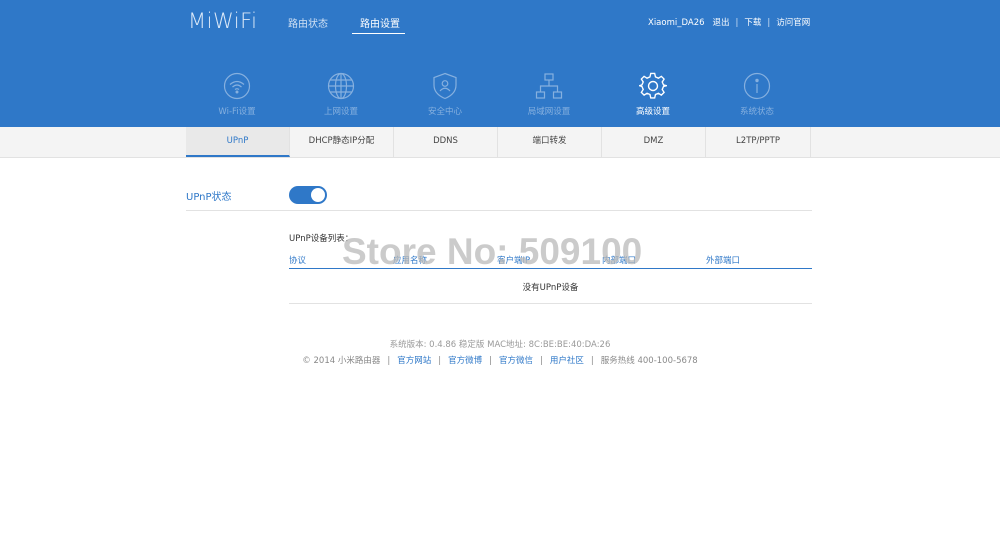 This screenshot has height=537, width=1000. Describe the element at coordinates (499, 210) in the screenshot. I see `divider` at that location.